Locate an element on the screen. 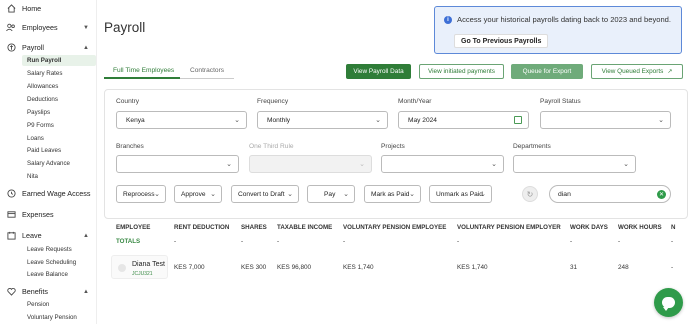  sidebar-item-allowances: Allowances is located at coordinates (48, 86).